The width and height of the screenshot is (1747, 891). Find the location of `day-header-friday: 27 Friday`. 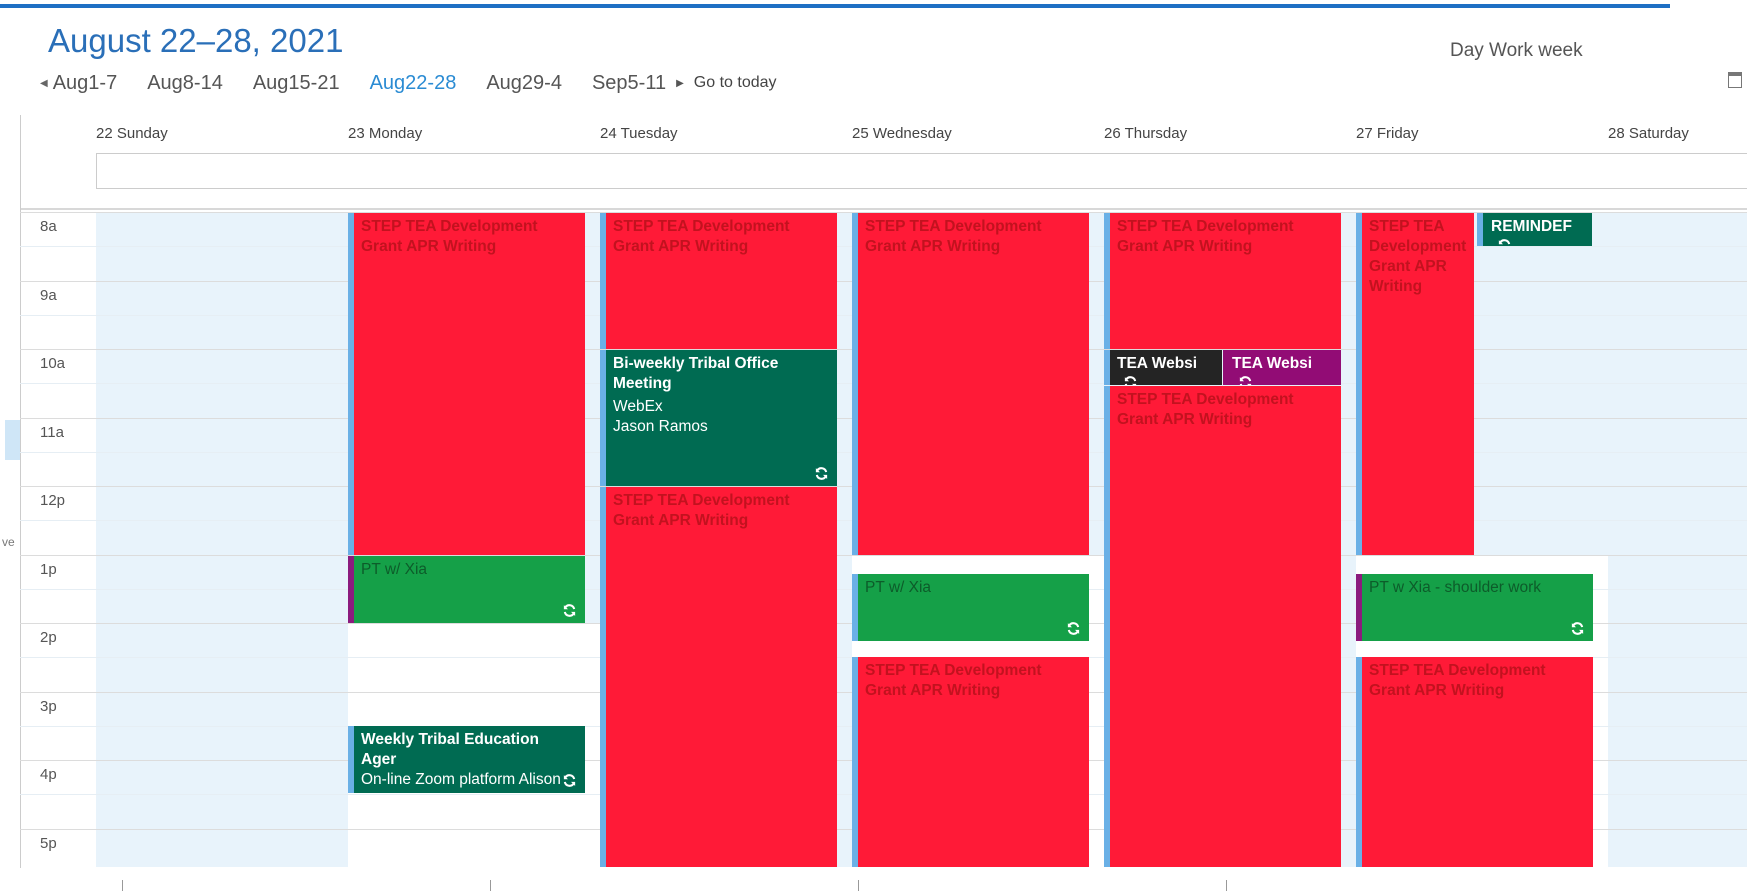

day-header-friday: 27 Friday is located at coordinates (1387, 133).